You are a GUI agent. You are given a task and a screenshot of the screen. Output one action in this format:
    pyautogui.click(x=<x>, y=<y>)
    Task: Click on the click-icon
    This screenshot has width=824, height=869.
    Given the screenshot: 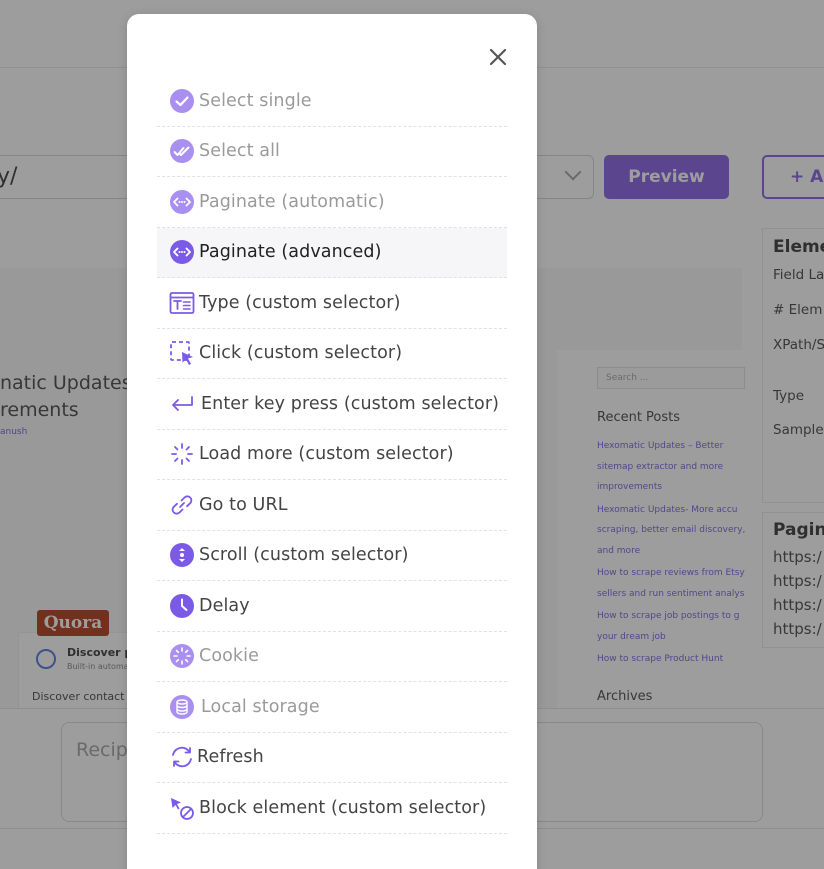 What is the action you would take?
    pyautogui.click(x=182, y=353)
    